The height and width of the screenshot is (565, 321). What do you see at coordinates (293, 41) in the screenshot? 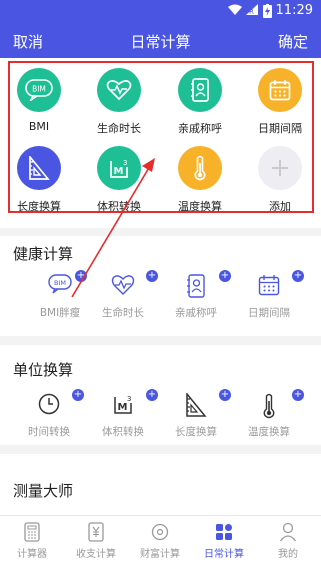
I see `confirm-button: 确定` at bounding box center [293, 41].